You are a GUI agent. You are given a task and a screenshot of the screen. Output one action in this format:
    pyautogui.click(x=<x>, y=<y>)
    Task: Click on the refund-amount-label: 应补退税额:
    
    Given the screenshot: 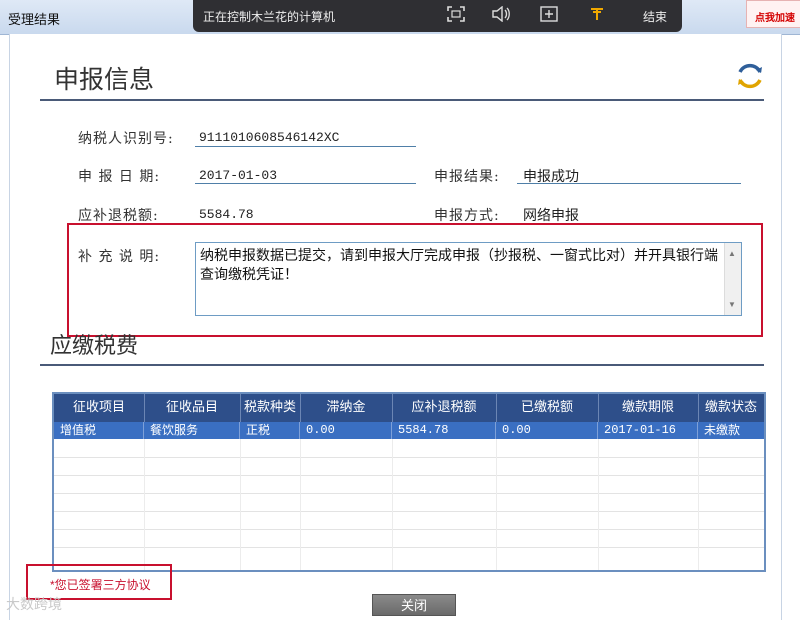 What is the action you would take?
    pyautogui.click(x=118, y=216)
    